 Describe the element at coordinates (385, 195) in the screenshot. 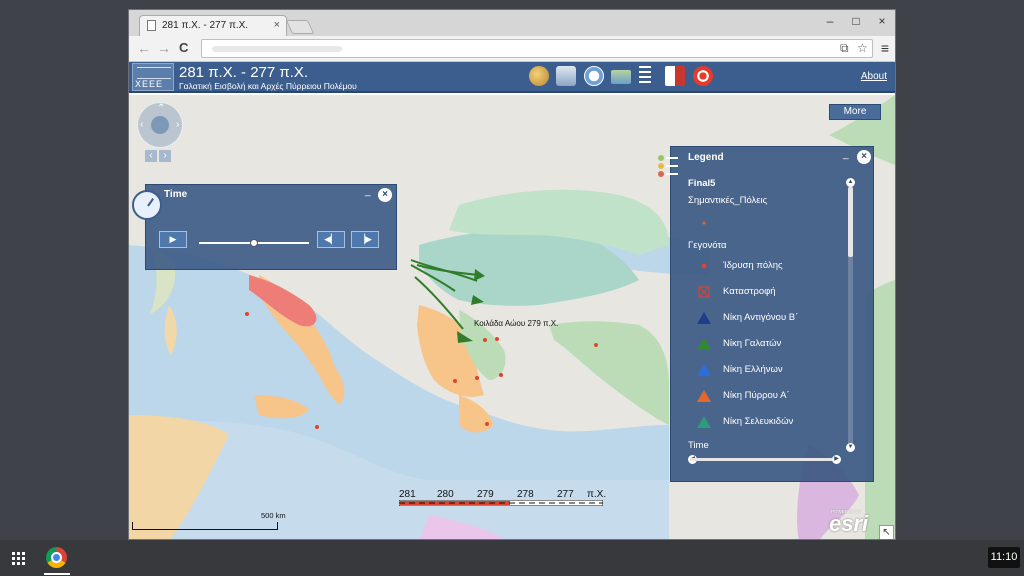

I see `time-panel-close-icon: ×` at that location.